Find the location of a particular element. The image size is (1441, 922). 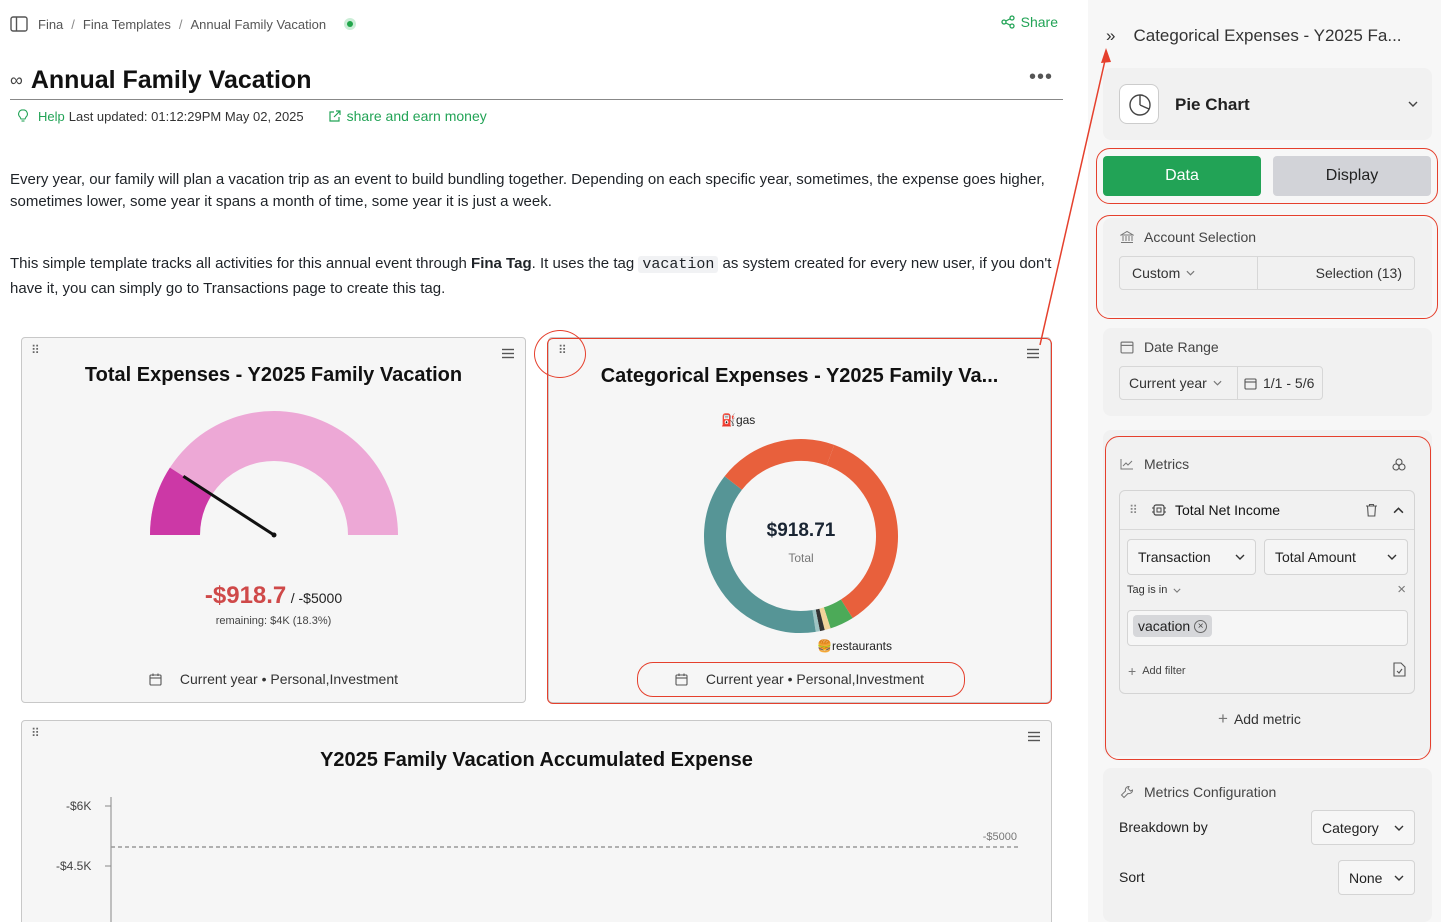

annotation-arrow is located at coordinates (1075, 197).